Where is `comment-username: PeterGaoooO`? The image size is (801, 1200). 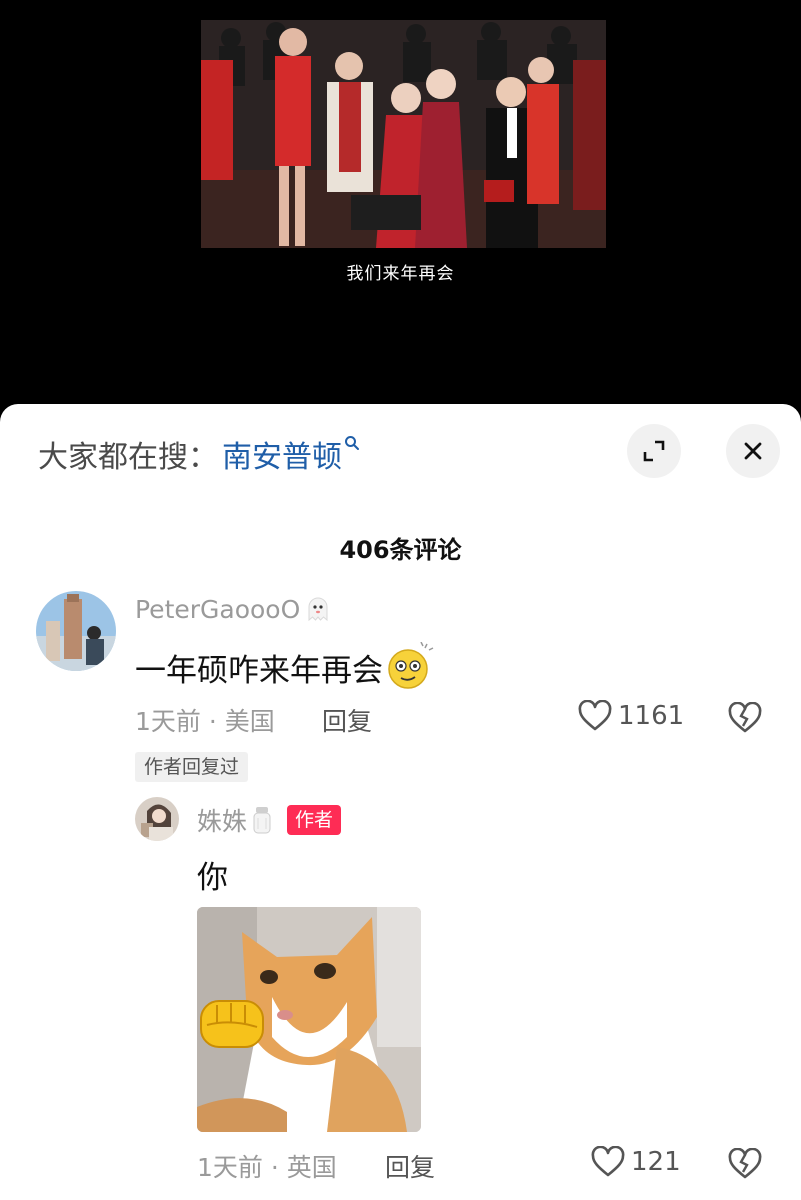 comment-username: PeterGaoooO is located at coordinates (234, 609).